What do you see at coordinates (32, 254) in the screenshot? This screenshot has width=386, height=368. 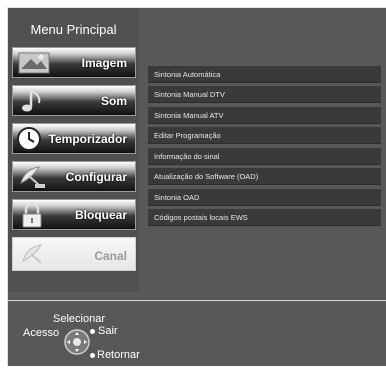 I see `channel-dish-icon` at bounding box center [32, 254].